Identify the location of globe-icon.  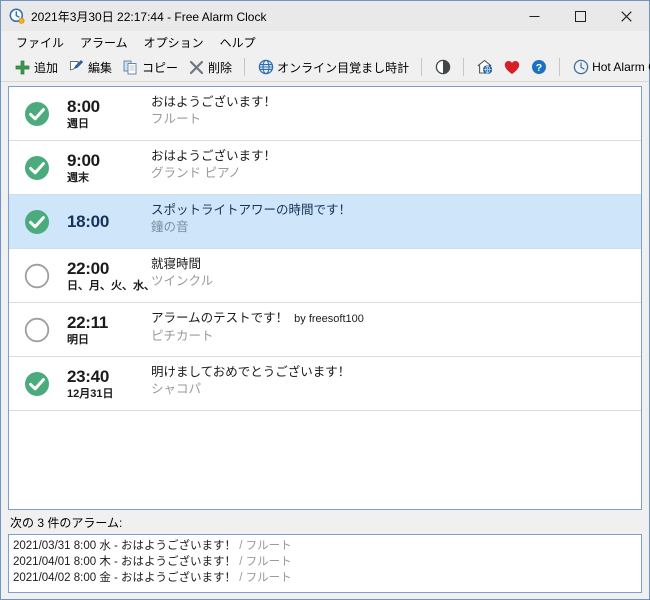
(265, 67).